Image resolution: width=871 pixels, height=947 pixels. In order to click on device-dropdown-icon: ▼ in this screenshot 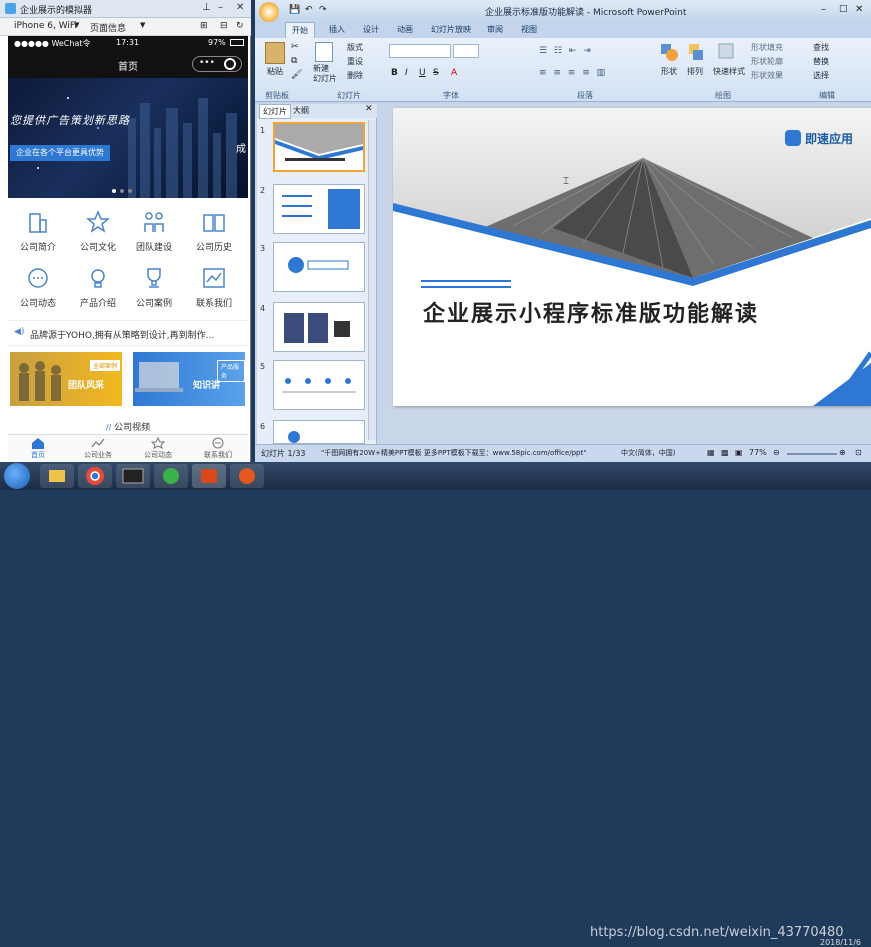, I will do `click(76, 25)`.